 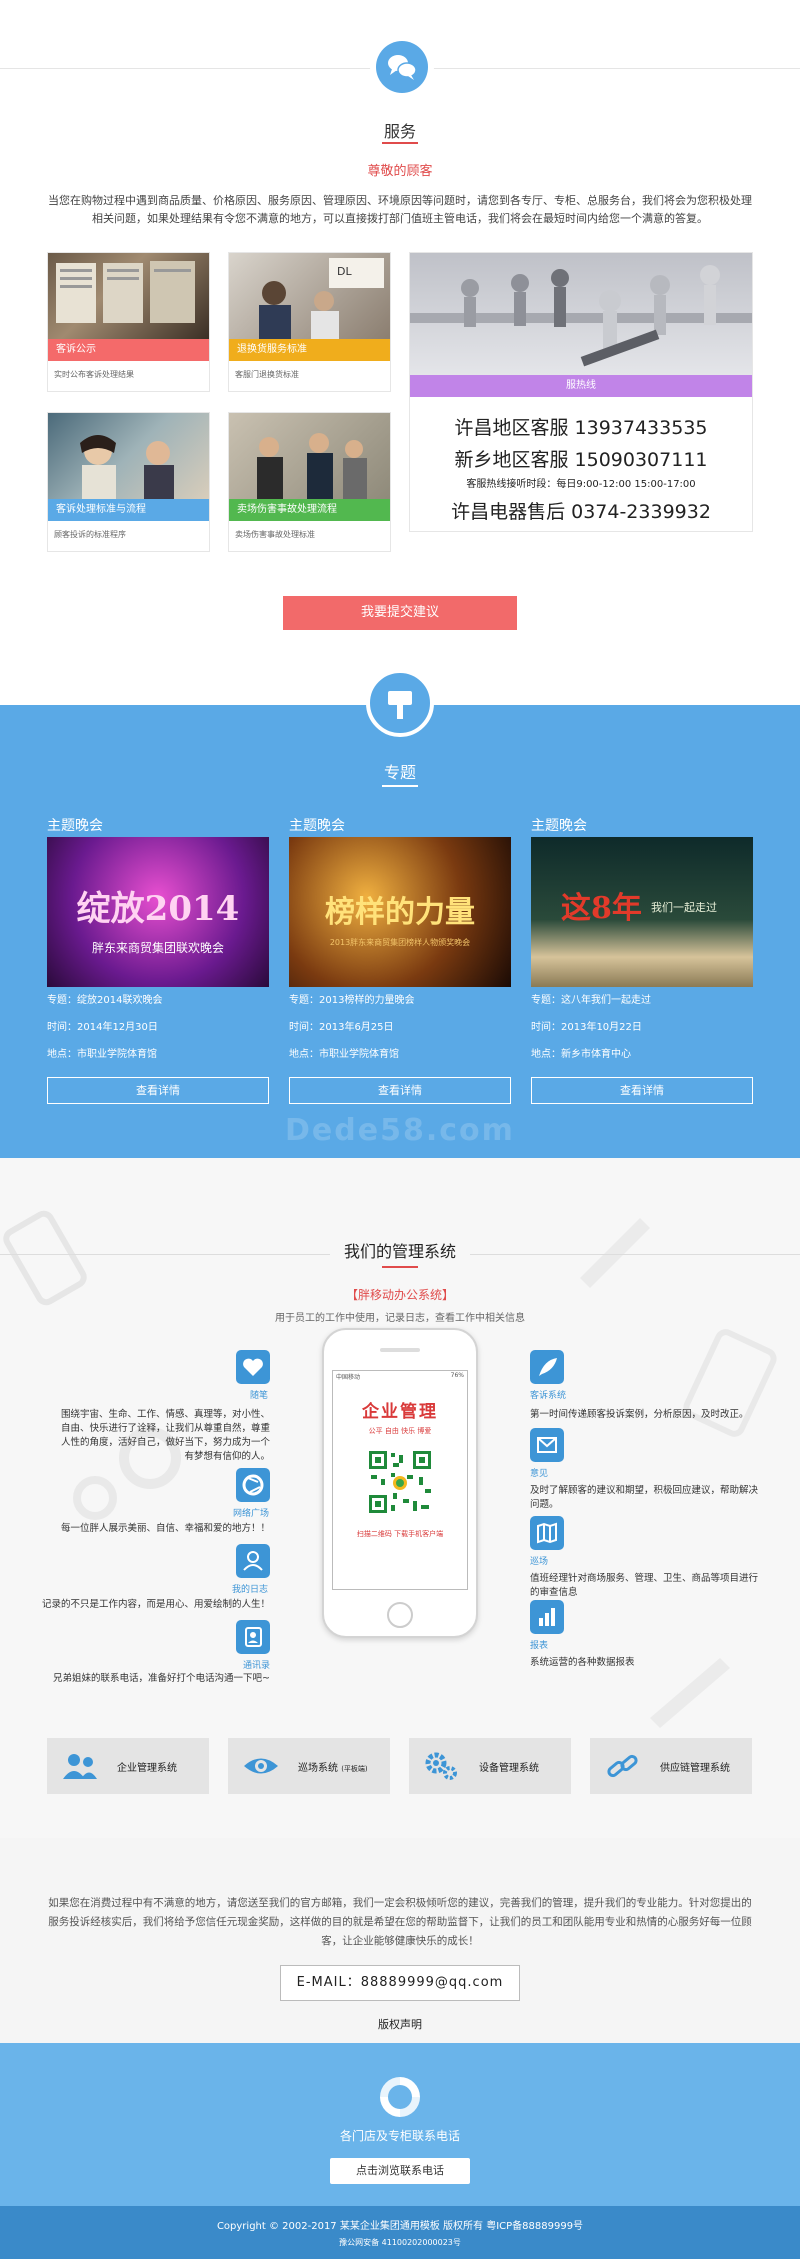 What do you see at coordinates (400, 1534) in the screenshot?
I see `scan-download-text: 扫描二维码 下载手机客户端` at bounding box center [400, 1534].